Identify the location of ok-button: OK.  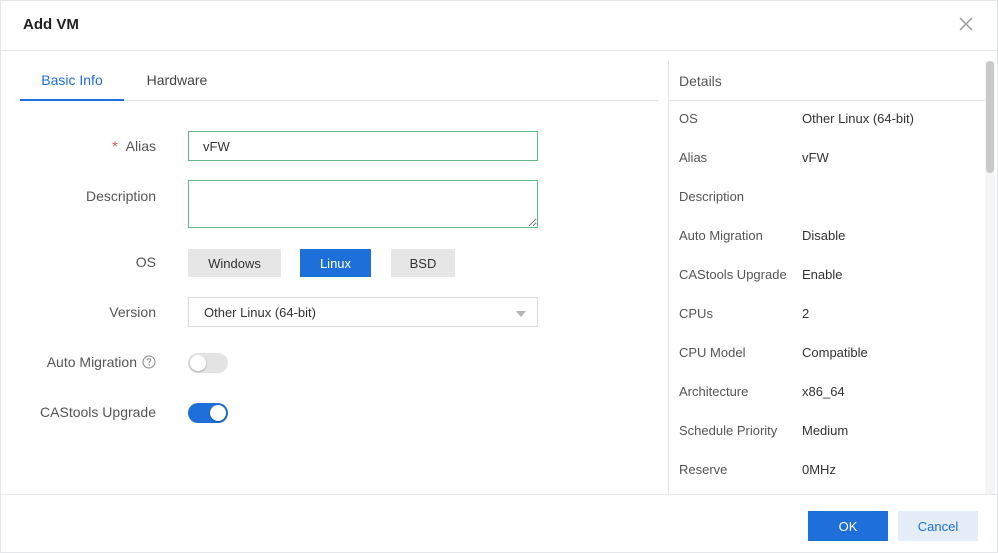
(848, 526).